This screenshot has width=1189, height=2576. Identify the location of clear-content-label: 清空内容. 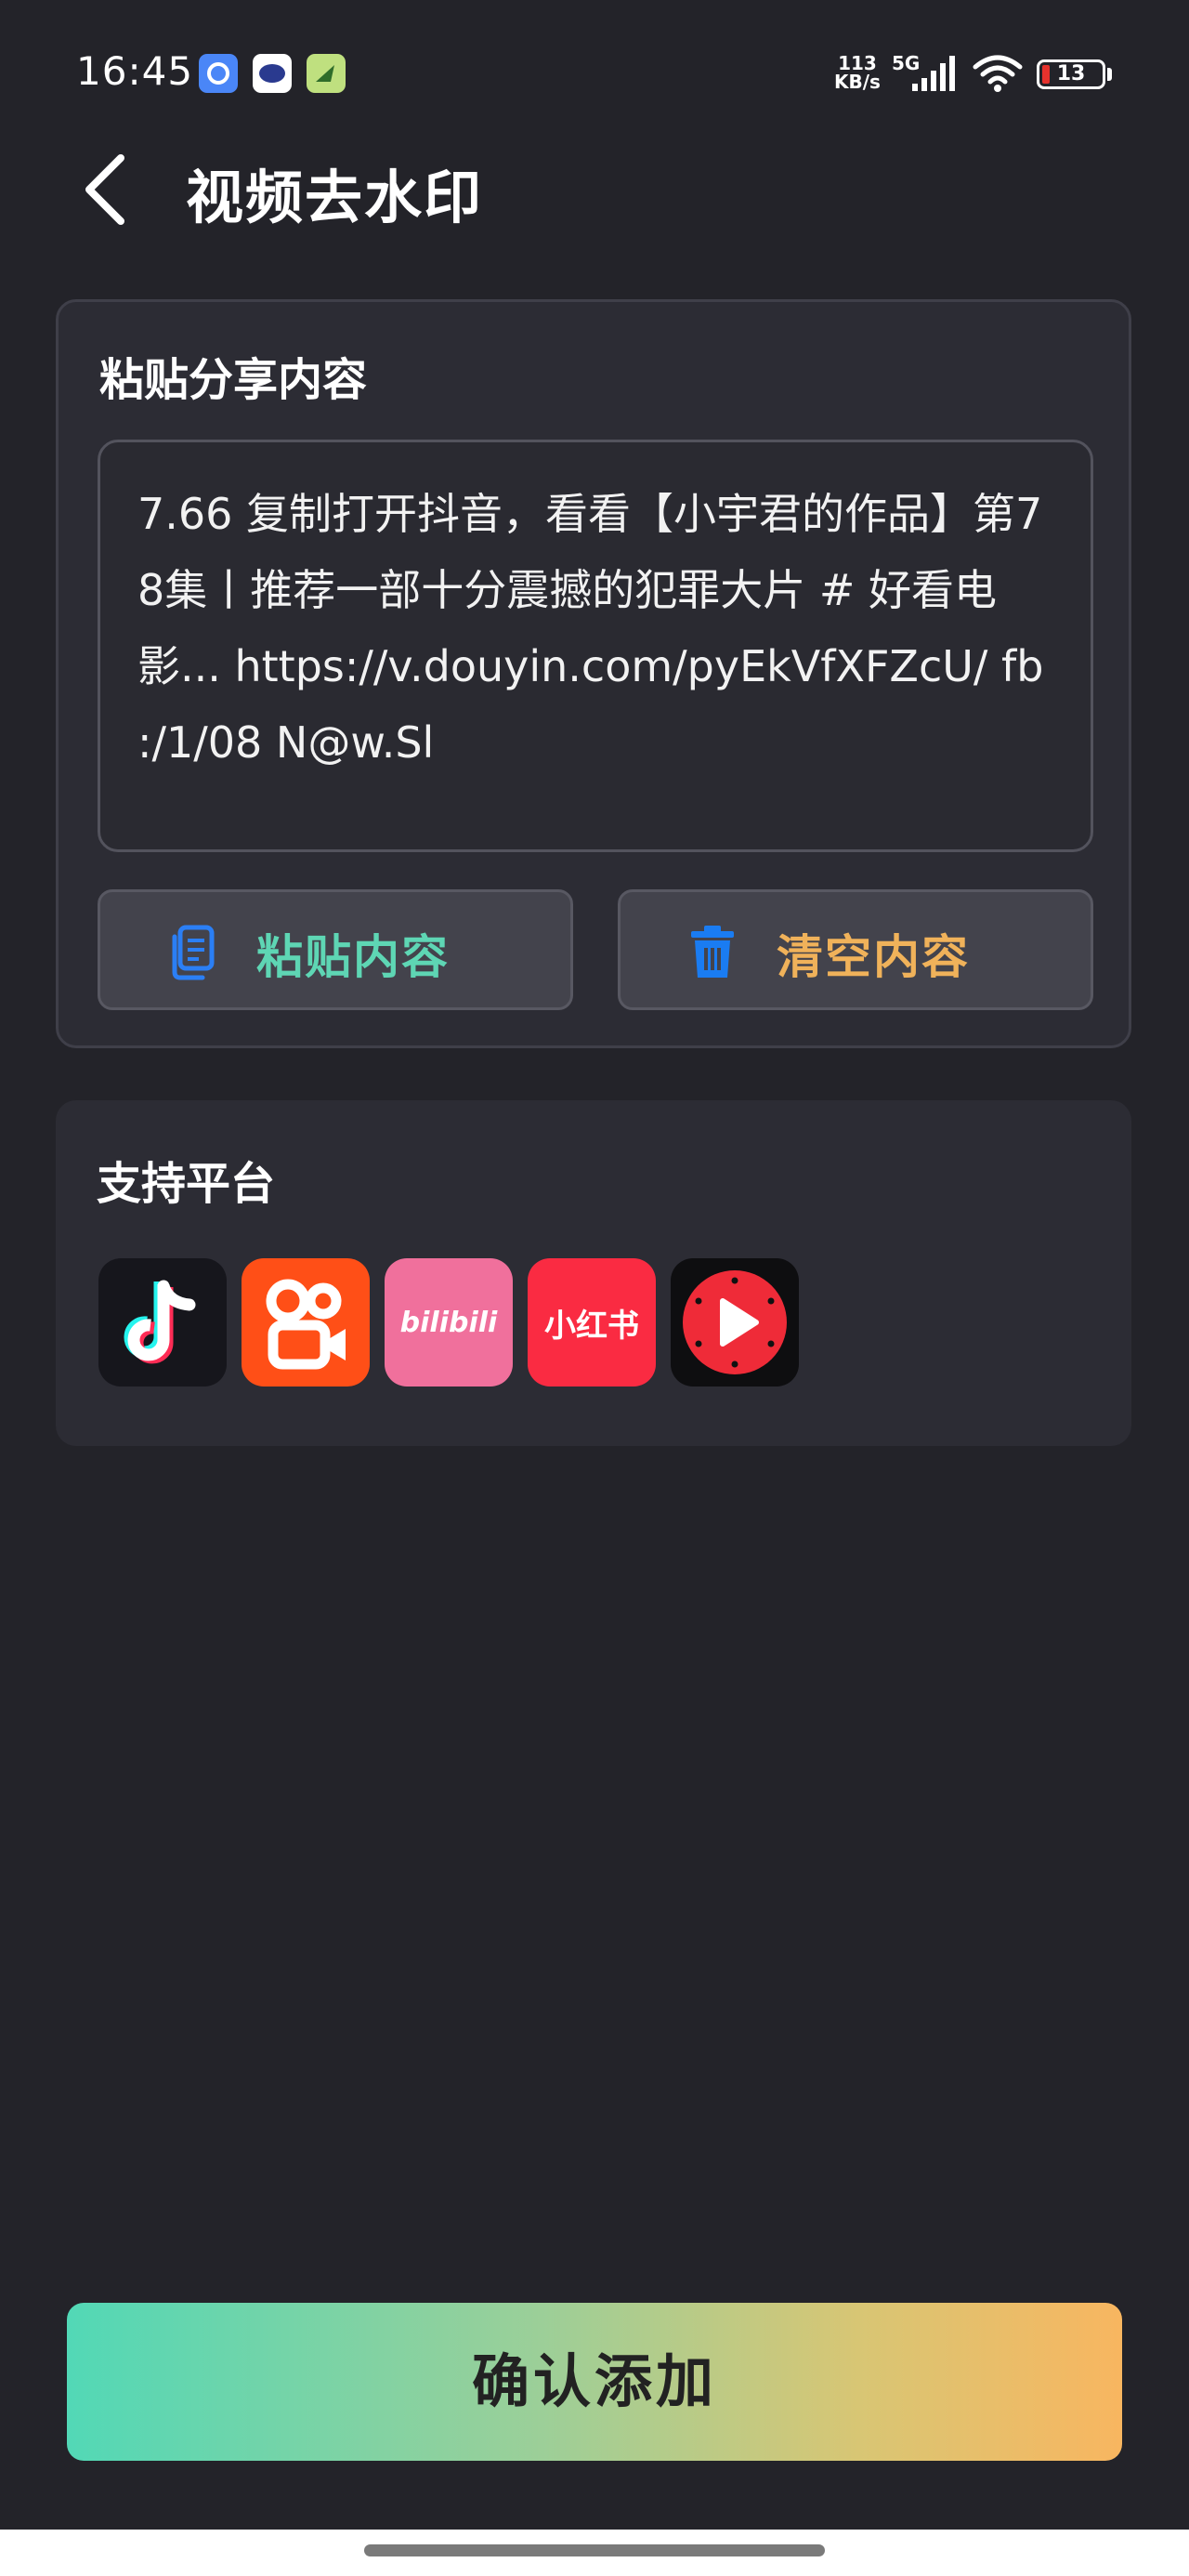
(874, 957).